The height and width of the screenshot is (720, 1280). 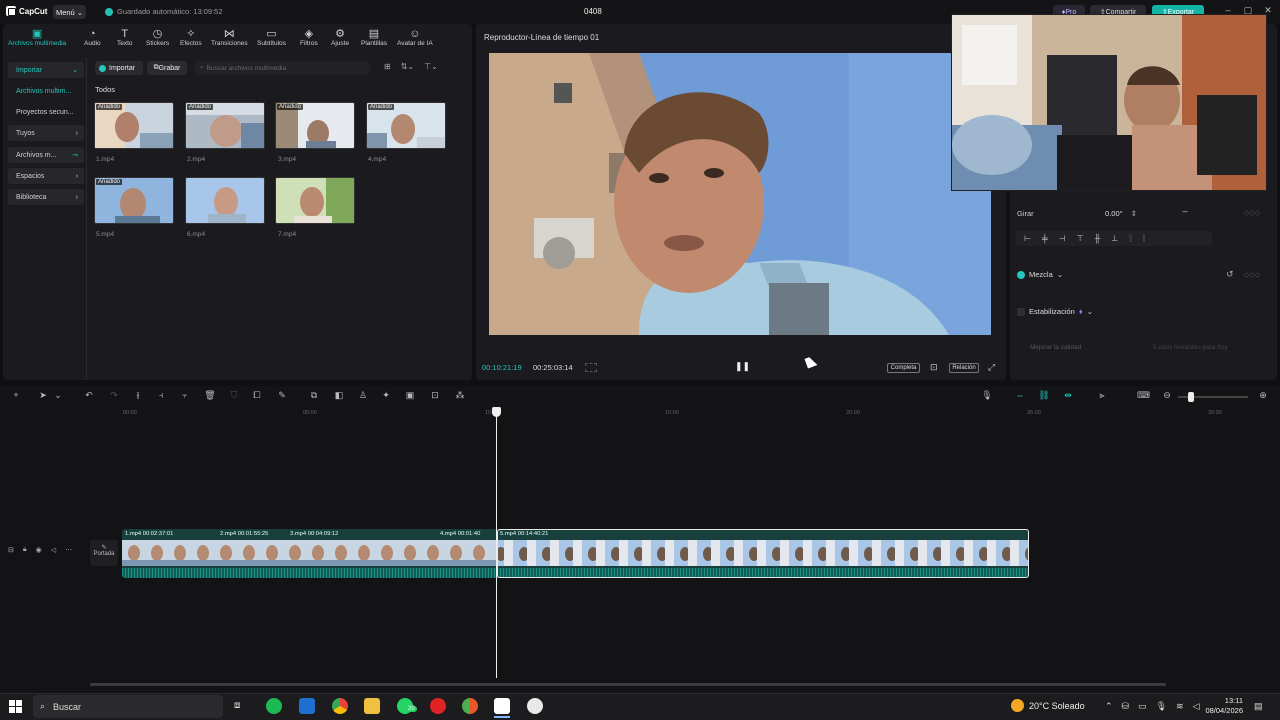 What do you see at coordinates (936, 368) in the screenshot?
I see `zoom-fit-icon: ⊡` at bounding box center [936, 368].